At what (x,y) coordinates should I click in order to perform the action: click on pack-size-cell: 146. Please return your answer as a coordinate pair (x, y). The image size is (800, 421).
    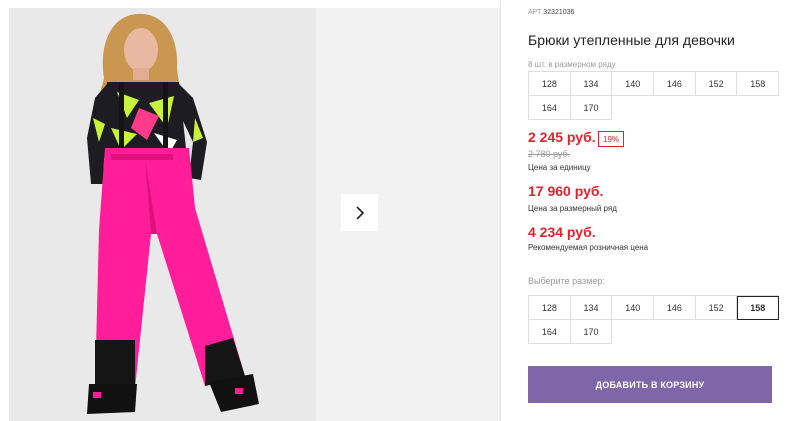
    Looking at the image, I should click on (675, 84).